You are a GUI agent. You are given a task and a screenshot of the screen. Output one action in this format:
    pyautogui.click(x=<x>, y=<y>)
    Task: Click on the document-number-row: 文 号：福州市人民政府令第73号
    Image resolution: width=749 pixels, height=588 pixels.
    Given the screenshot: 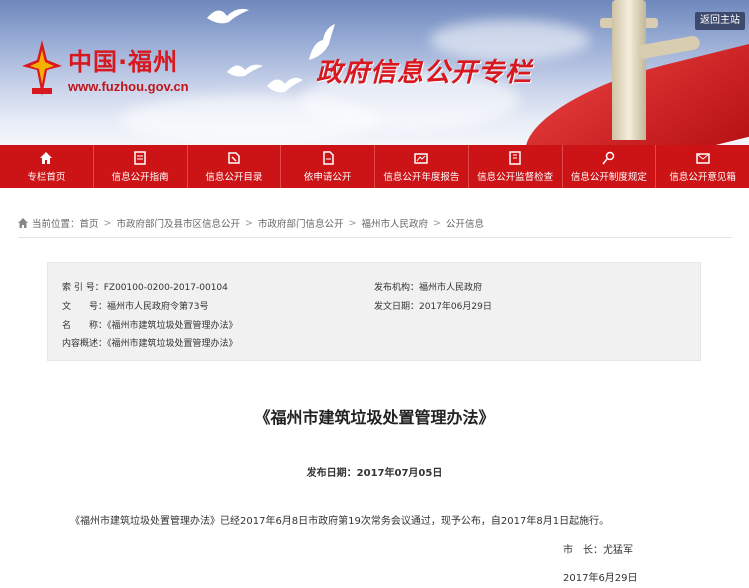 What is the action you would take?
    pyautogui.click(x=135, y=305)
    